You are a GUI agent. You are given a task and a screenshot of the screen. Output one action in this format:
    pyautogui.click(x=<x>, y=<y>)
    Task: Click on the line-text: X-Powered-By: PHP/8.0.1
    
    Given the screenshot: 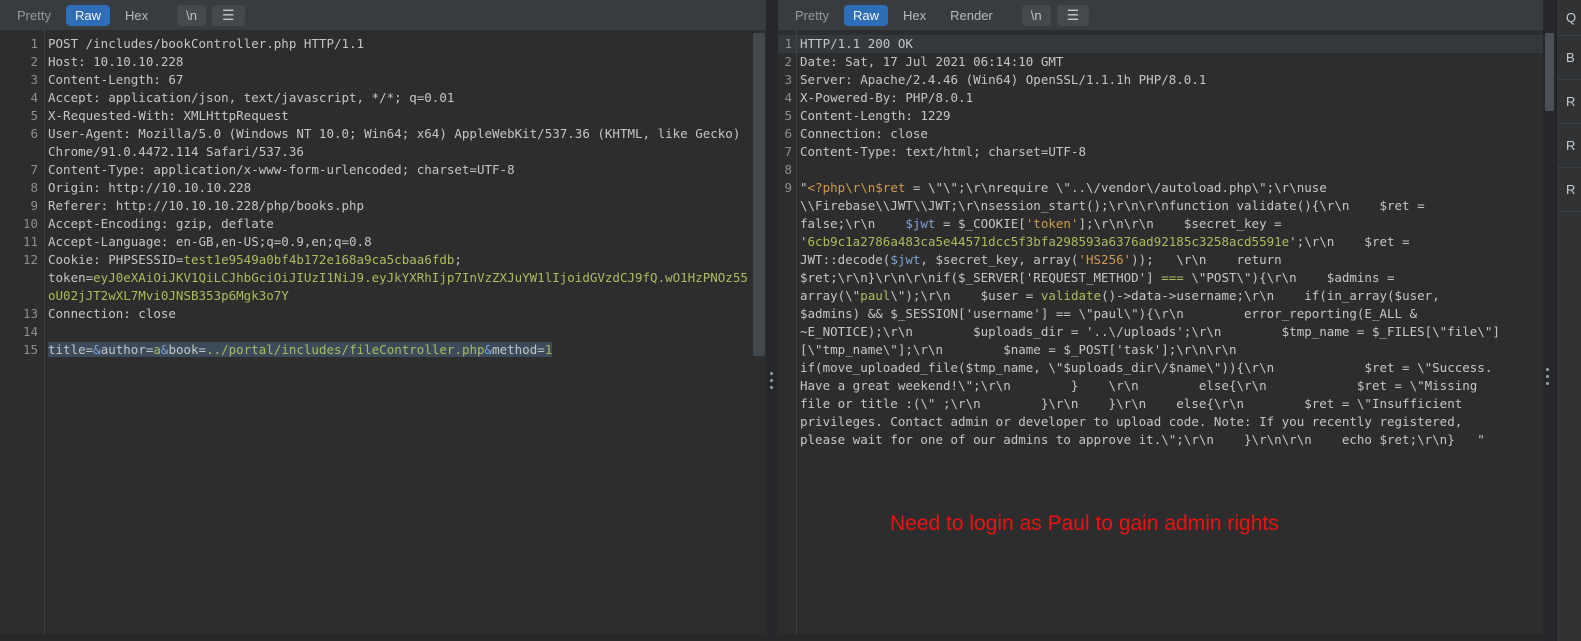 What is the action you would take?
    pyautogui.click(x=887, y=97)
    